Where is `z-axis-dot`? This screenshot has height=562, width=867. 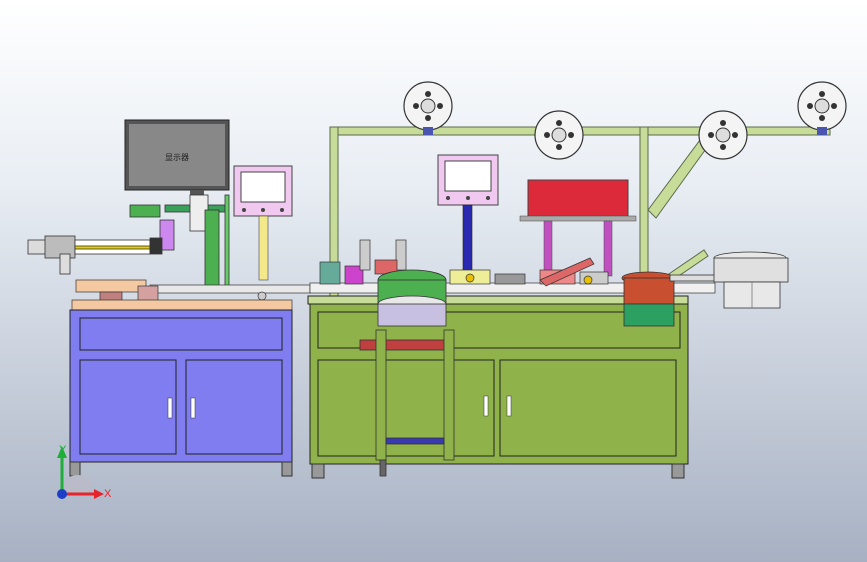 z-axis-dot is located at coordinates (62, 494).